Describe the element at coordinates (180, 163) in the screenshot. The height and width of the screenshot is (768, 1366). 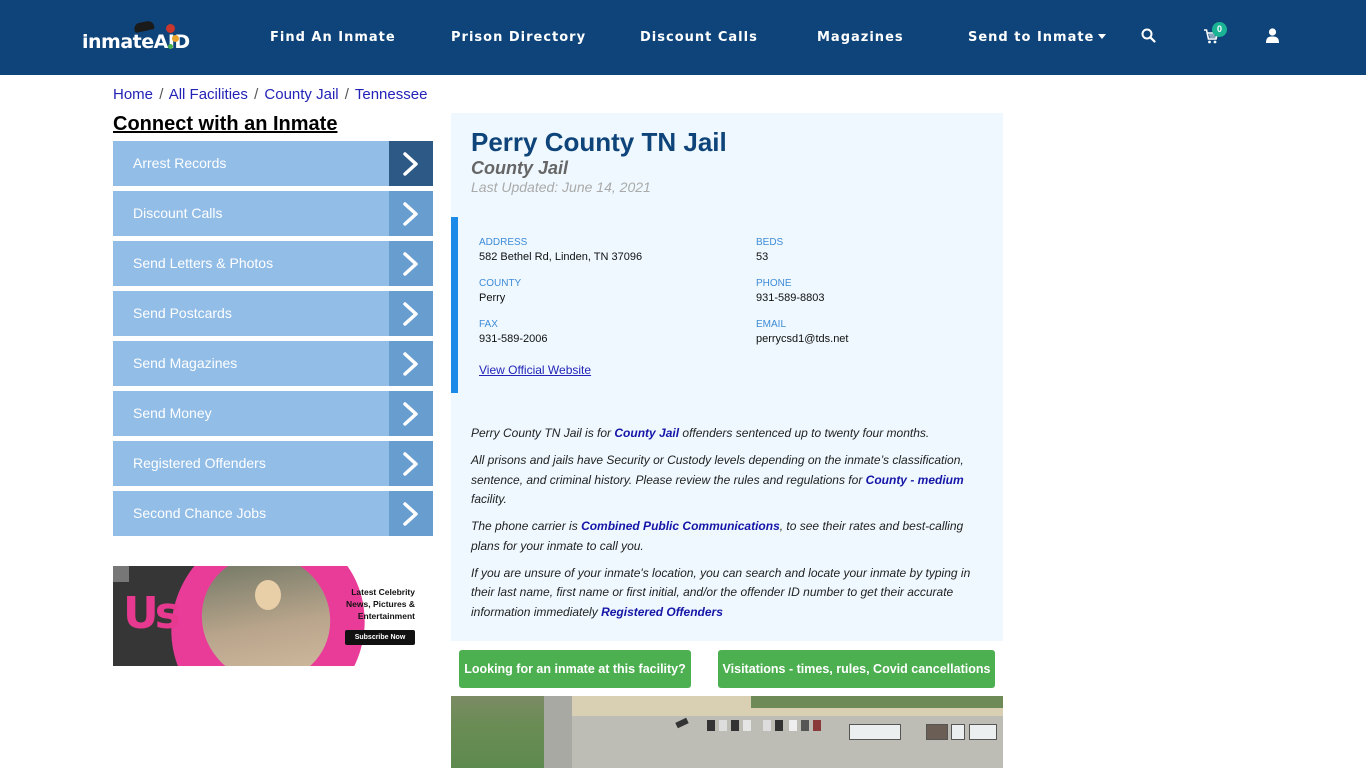
I see `sidebar-item-label: Arrest Records` at that location.